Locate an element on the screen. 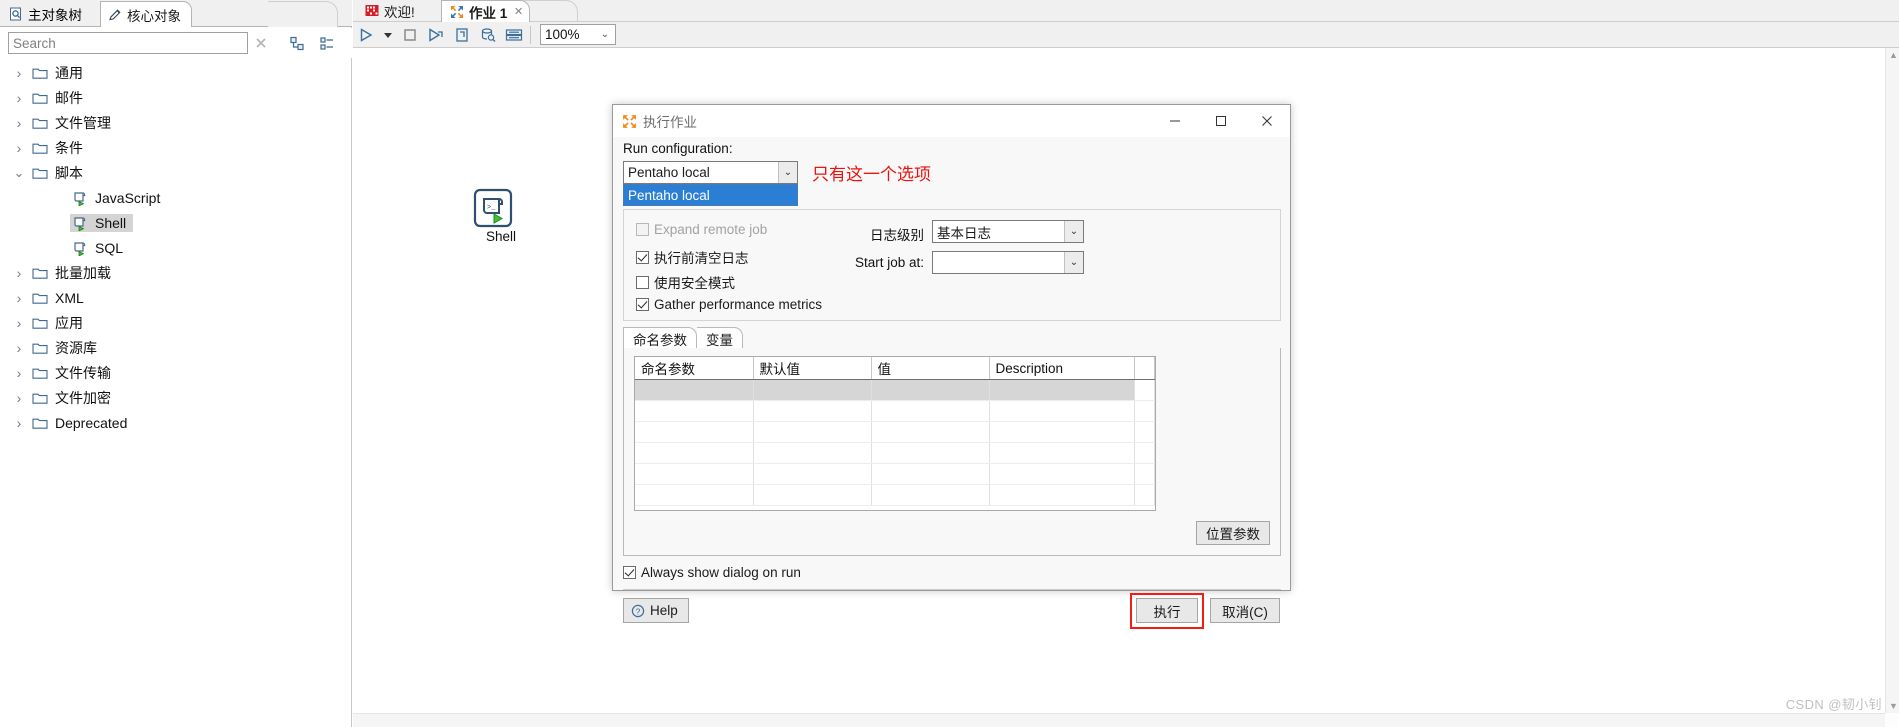  column-header-default: 默认值 is located at coordinates (812, 368).